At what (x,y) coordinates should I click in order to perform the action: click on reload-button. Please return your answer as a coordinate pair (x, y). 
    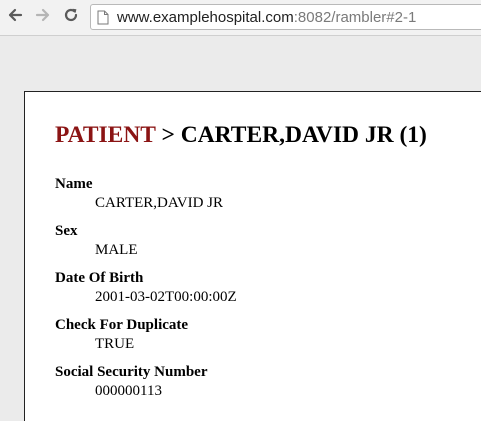
    Looking at the image, I should click on (71, 17).